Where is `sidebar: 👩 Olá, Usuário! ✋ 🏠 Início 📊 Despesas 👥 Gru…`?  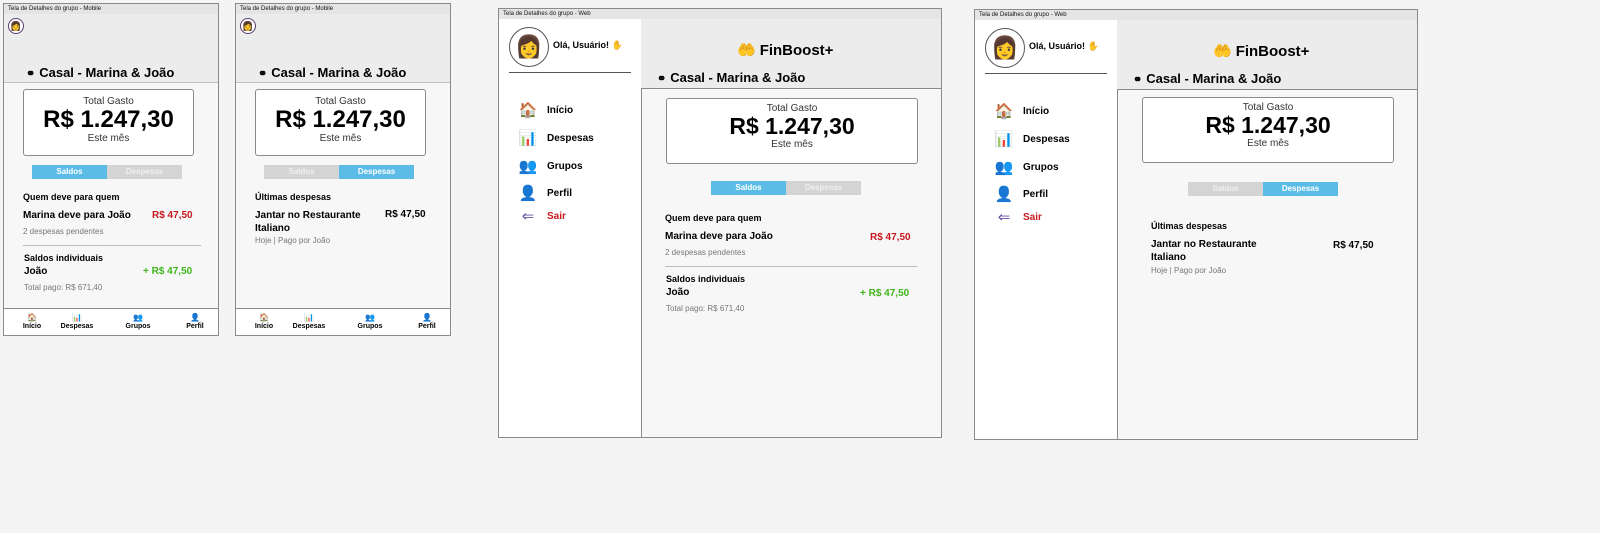 sidebar: 👩 Olá, Usuário! ✋ 🏠 Início 📊 Despesas 👥 Gru… is located at coordinates (570, 228).